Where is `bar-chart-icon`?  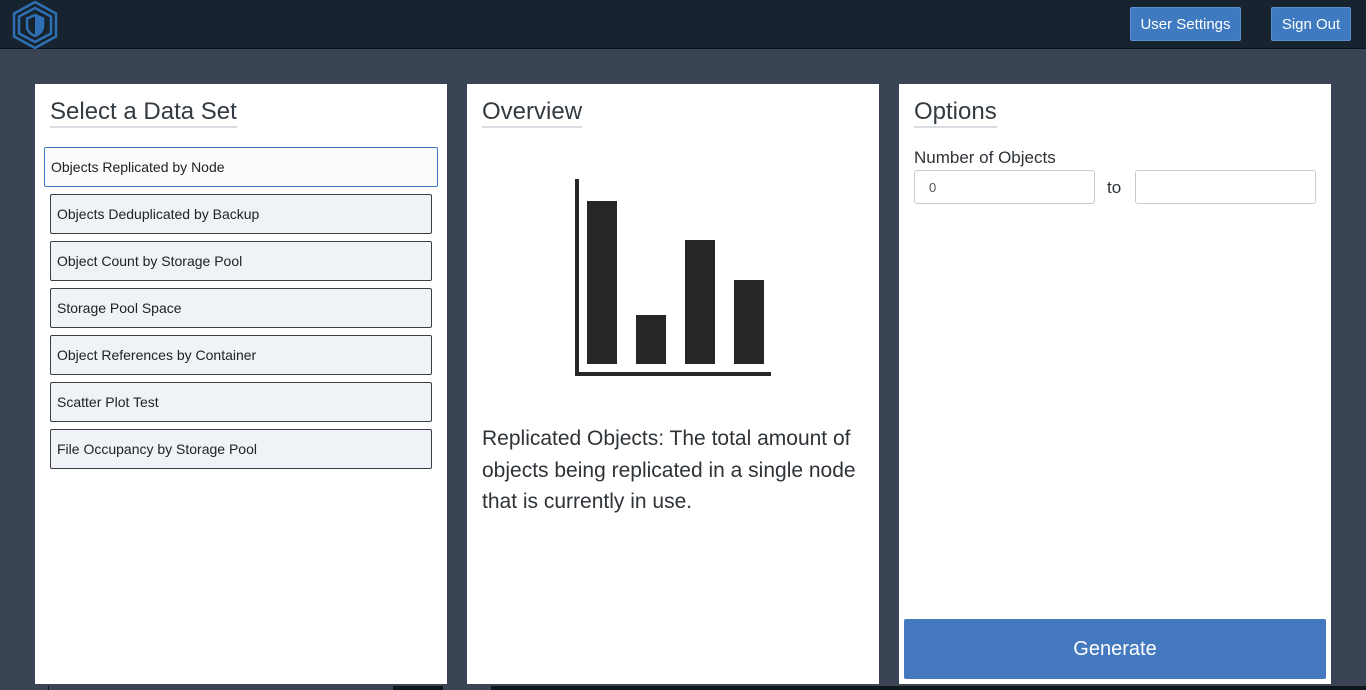
bar-chart-icon is located at coordinates (672, 279).